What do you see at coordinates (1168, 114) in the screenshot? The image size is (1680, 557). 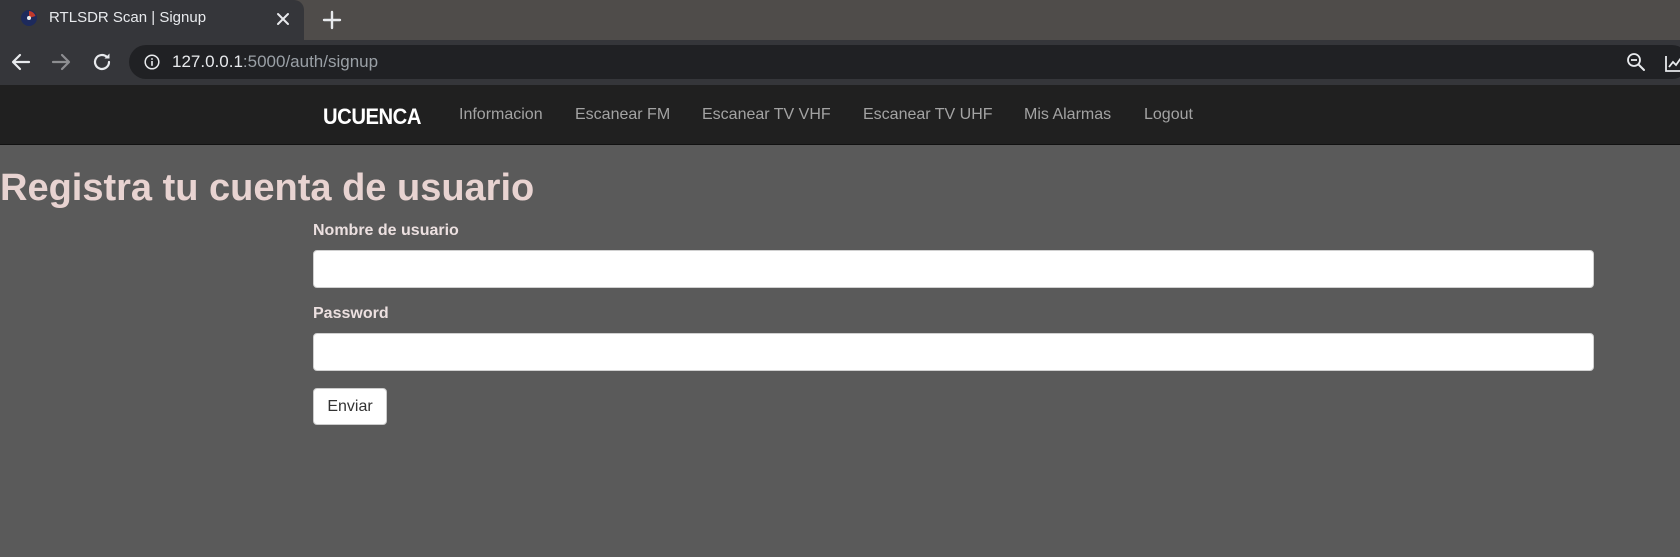 I see `nav-link-logout: Logout` at bounding box center [1168, 114].